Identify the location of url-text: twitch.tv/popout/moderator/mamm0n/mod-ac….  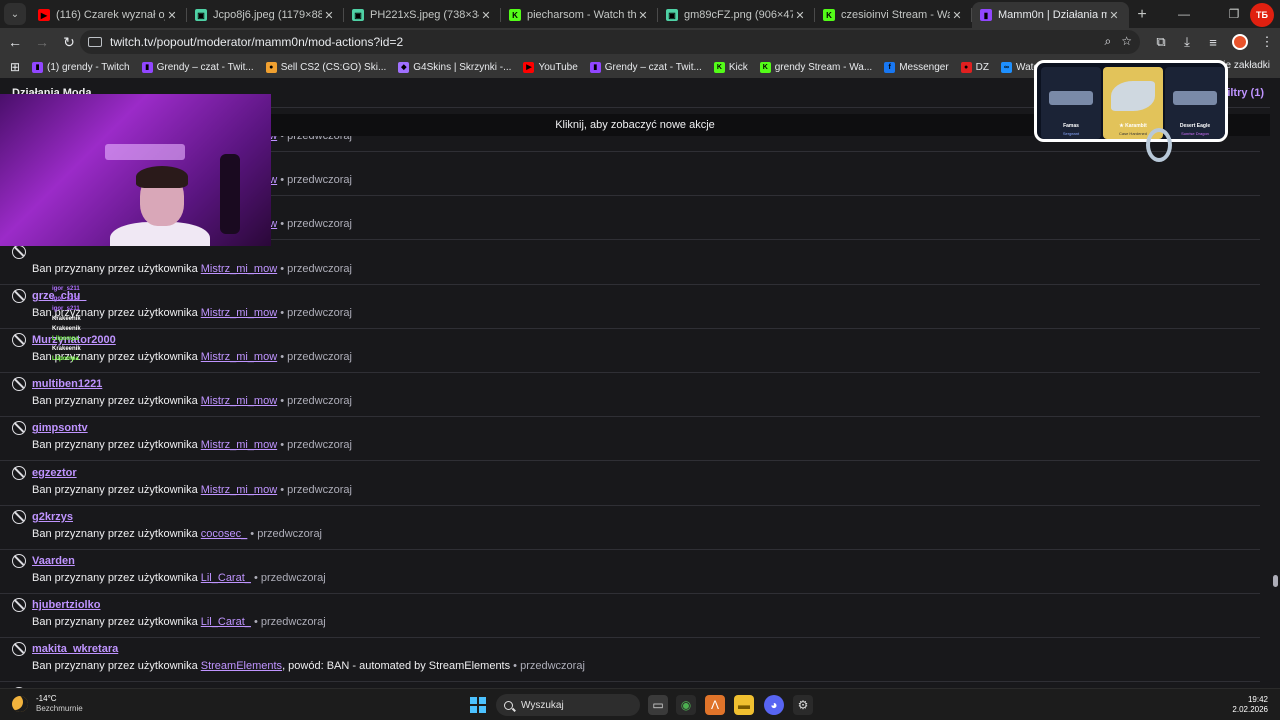
(256, 42).